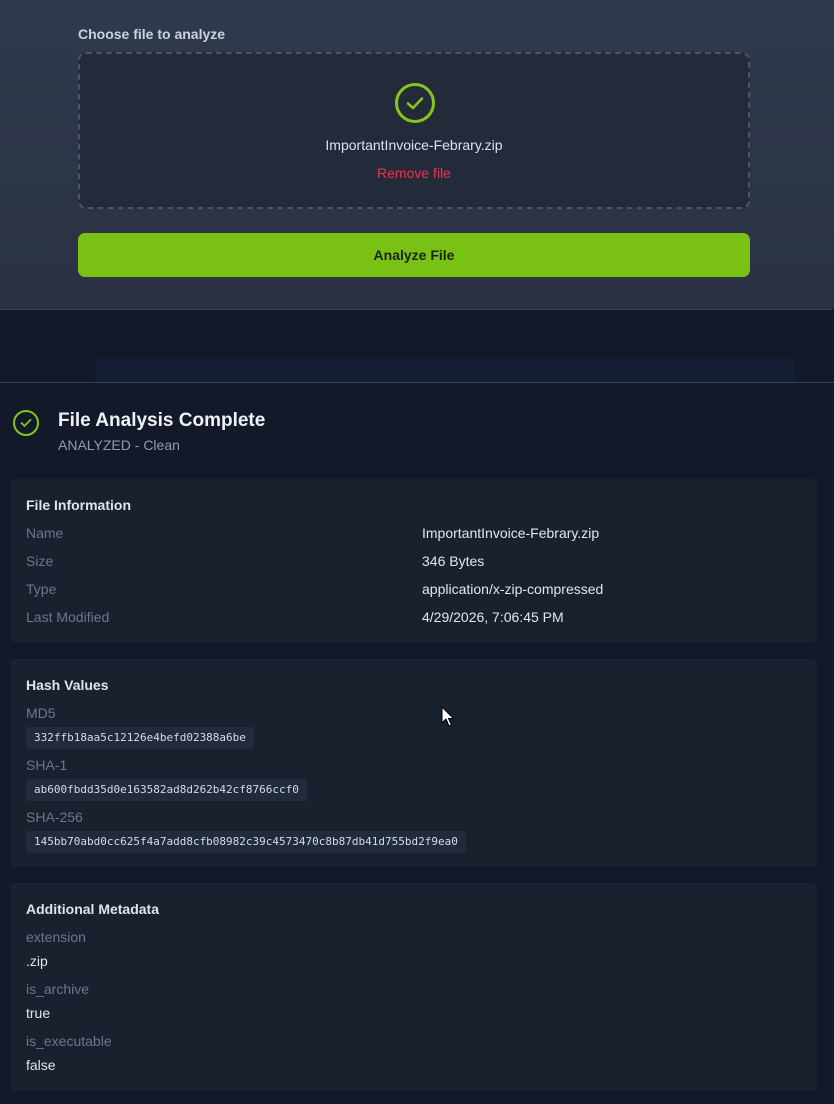  Describe the element at coordinates (414, 145) in the screenshot. I see `selected-file-name: ImportantInvoice-Febrary.zip` at that location.